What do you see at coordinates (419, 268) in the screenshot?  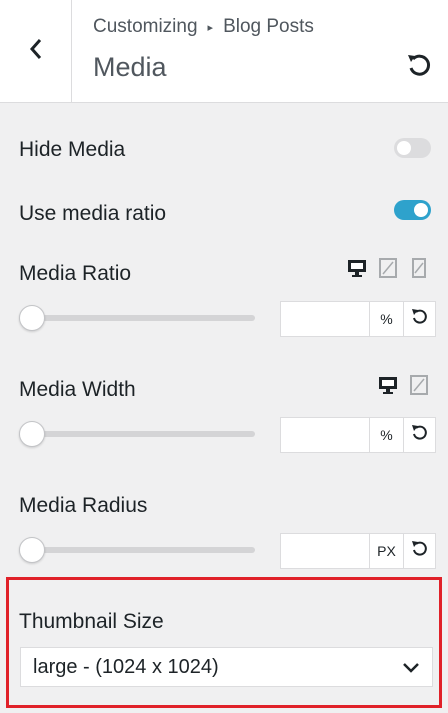 I see `mobile-icon` at bounding box center [419, 268].